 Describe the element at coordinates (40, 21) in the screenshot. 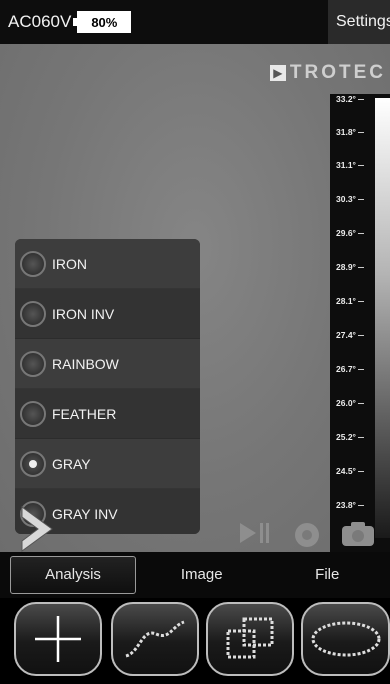

I see `device-name: AC060V` at that location.